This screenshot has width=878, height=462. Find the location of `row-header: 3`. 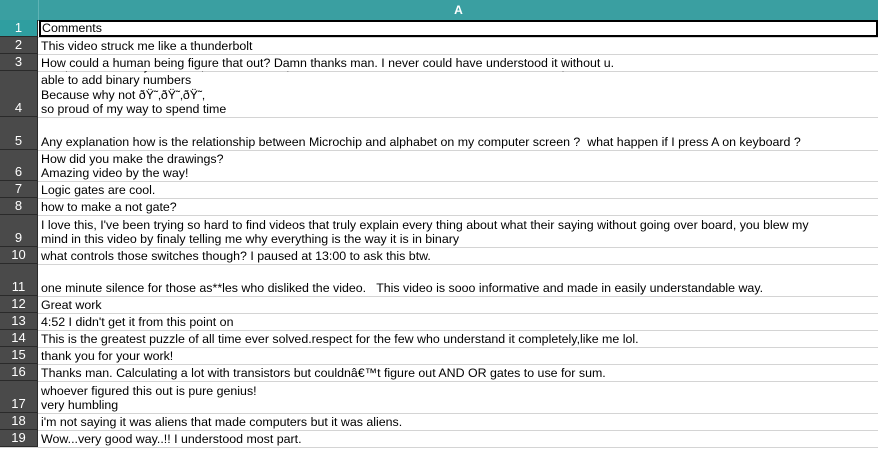

row-header: 3 is located at coordinates (19, 62).